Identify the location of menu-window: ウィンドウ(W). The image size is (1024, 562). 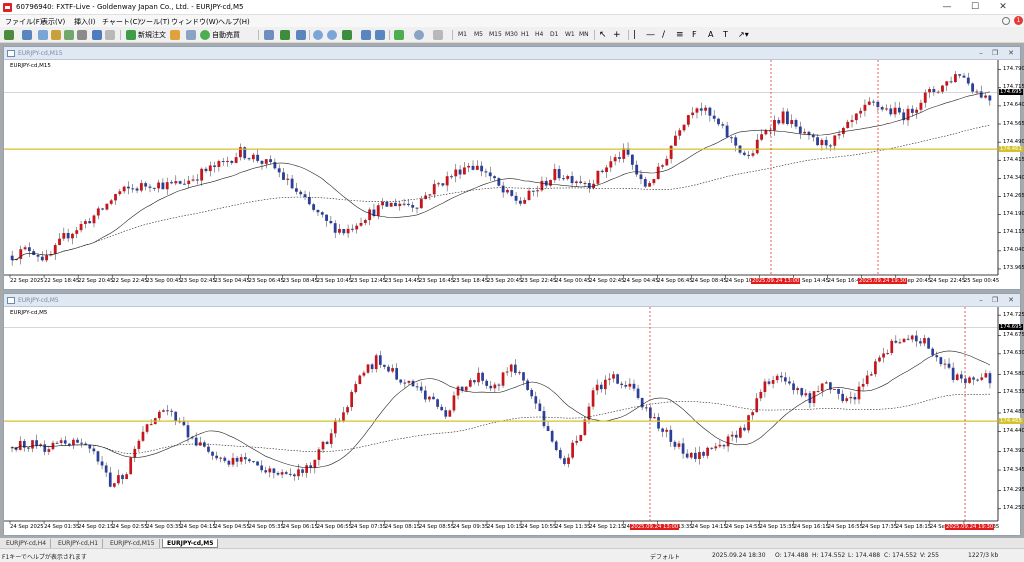
(194, 22).